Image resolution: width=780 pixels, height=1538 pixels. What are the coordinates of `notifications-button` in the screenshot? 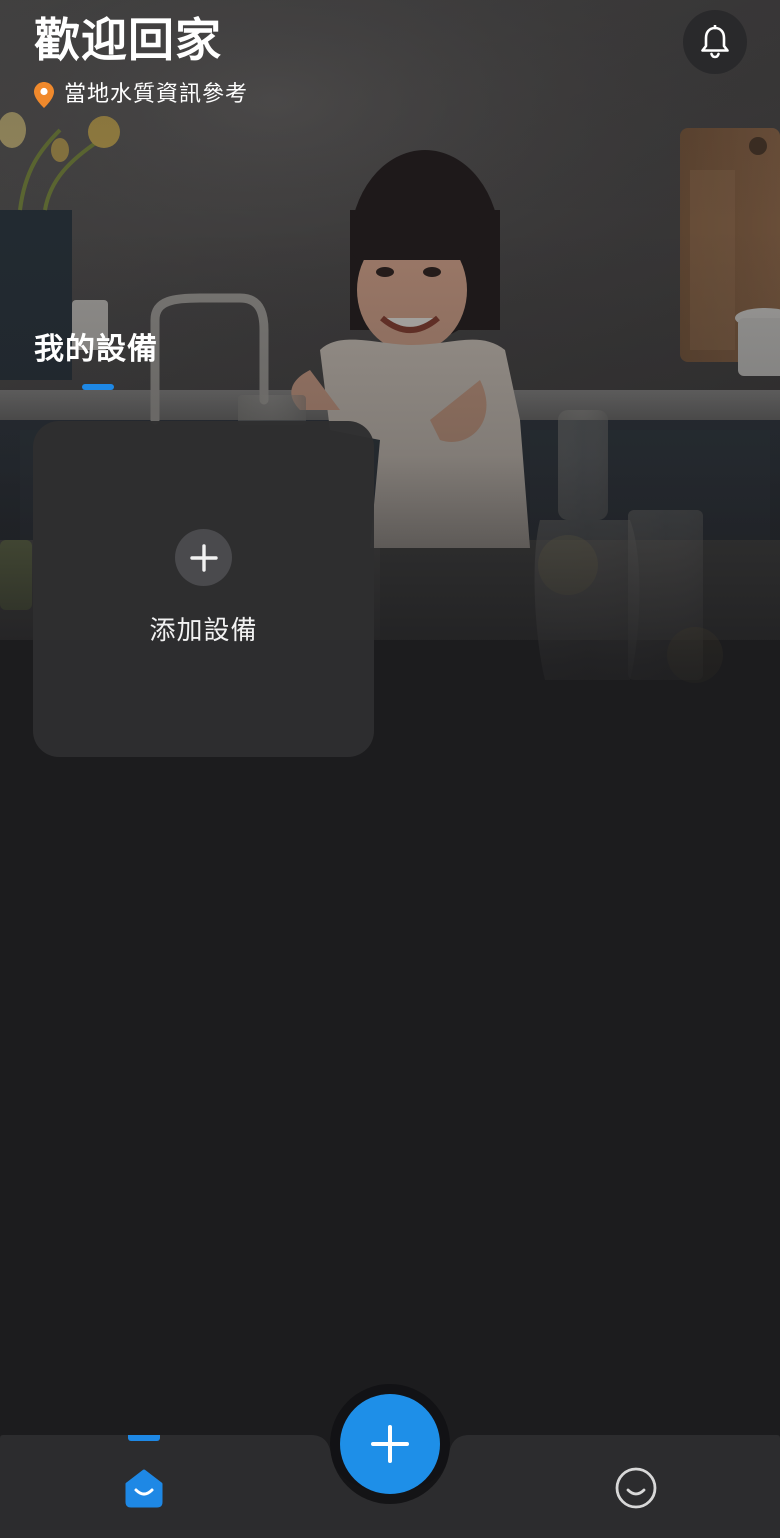 It's located at (715, 42).